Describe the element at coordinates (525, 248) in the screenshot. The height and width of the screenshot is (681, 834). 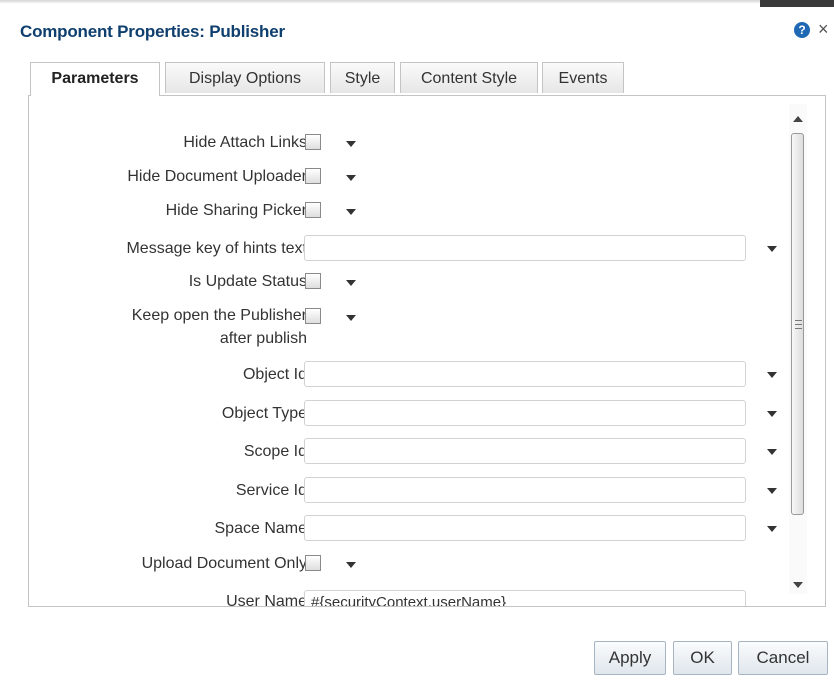
I see `message-key-input` at that location.